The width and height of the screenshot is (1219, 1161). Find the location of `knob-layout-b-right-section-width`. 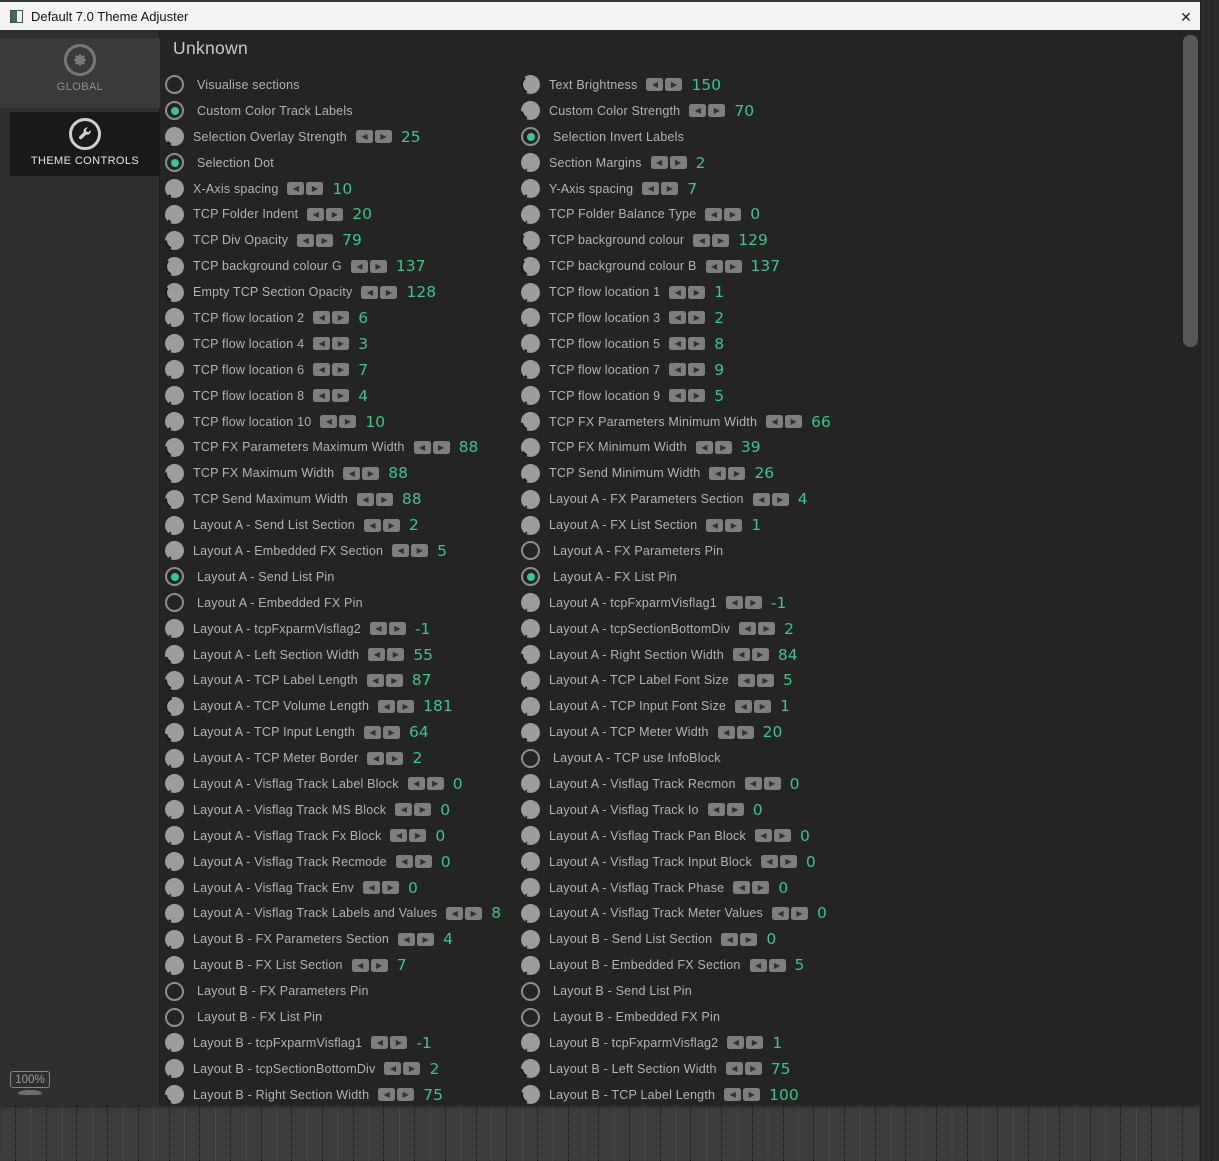

knob-layout-b-right-section-width is located at coordinates (174, 1095).